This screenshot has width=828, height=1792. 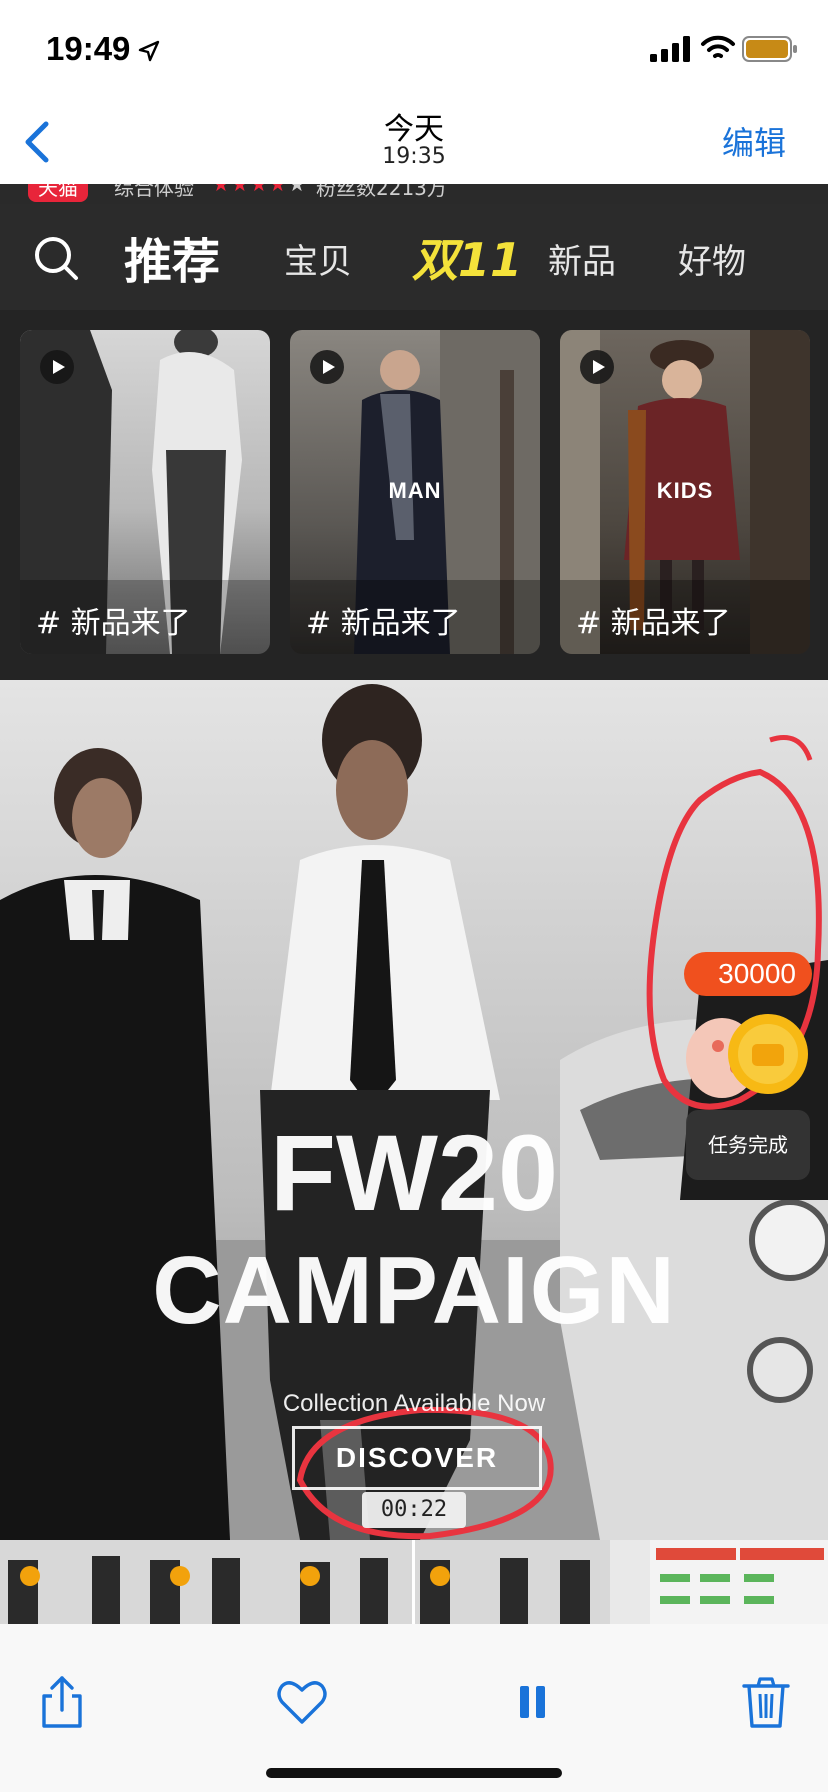 What do you see at coordinates (414, 50) in the screenshot?
I see `status-bar: 19:49` at bounding box center [414, 50].